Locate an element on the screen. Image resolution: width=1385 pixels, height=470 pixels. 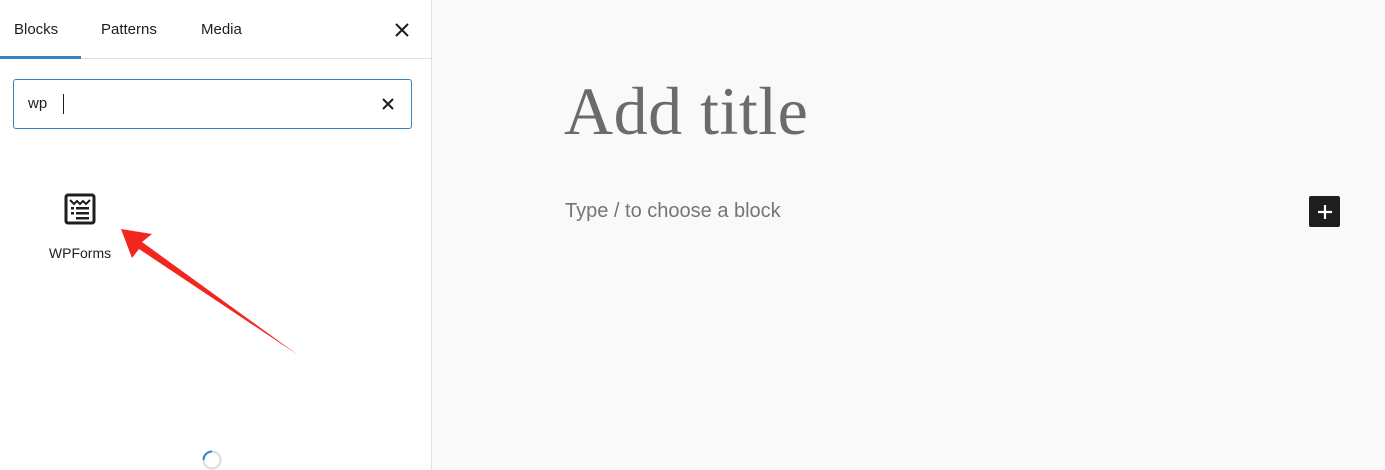
inserter-tabs: Blocks Patterns Media is located at coordinates (215, 29).